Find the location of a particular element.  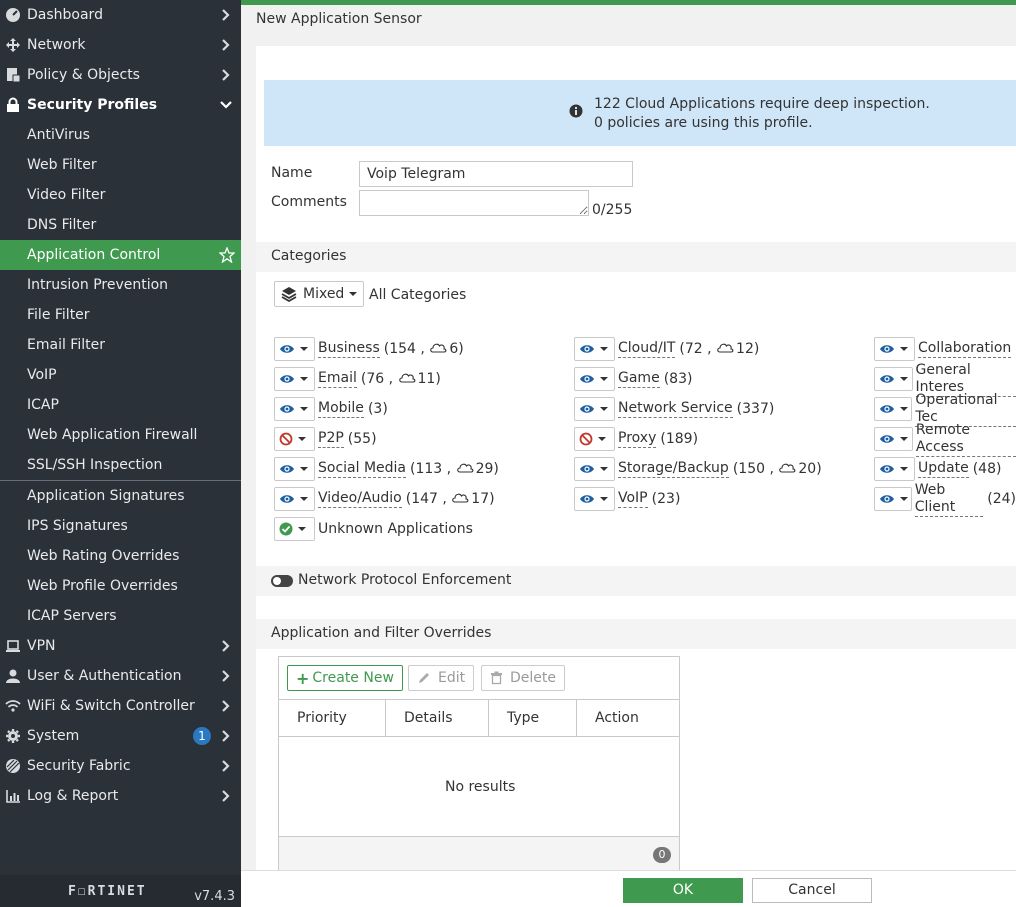

ok-button: OK is located at coordinates (683, 890).